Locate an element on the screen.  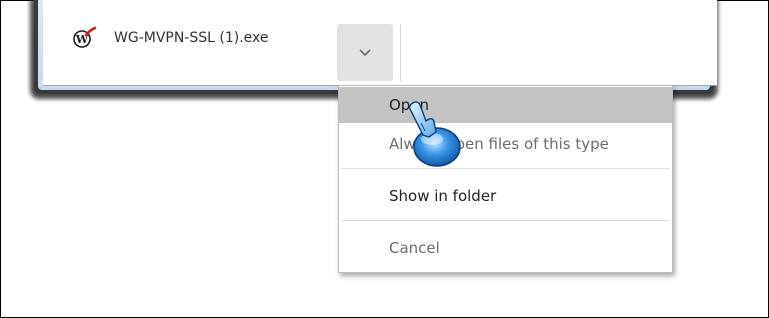
menu-item-cancel: Cancel is located at coordinates (505, 248).